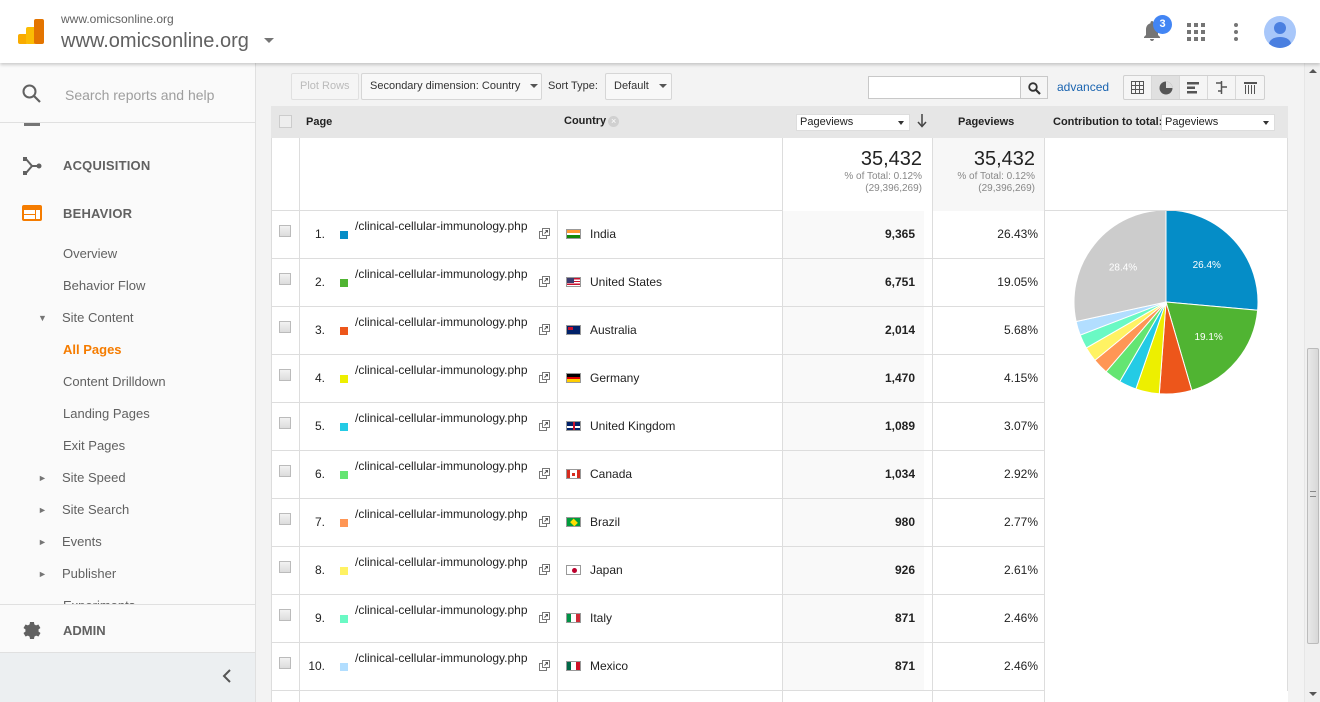  I want to click on page-scrollbar, so click(1312, 382).